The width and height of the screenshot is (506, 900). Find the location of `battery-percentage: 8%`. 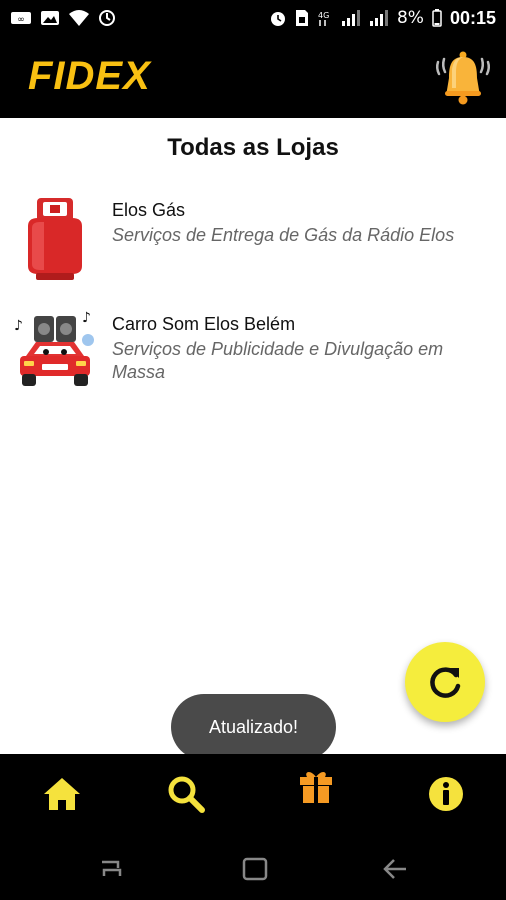

battery-percentage: 8% is located at coordinates (410, 18).